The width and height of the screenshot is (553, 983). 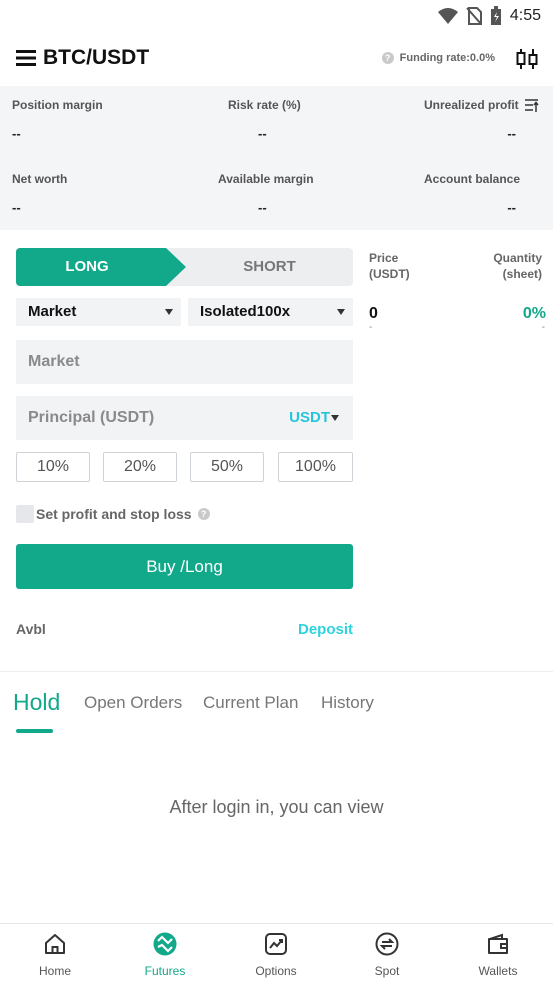 I want to click on no-sim-icon, so click(x=474, y=16).